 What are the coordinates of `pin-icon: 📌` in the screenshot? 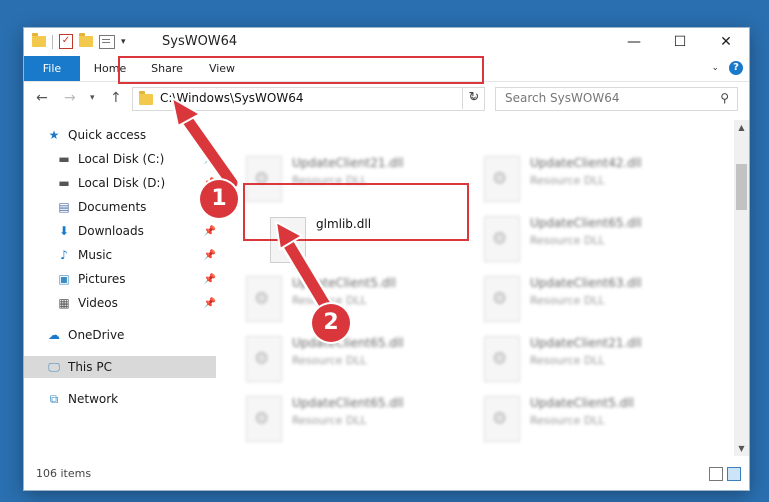 It's located at (209, 231).